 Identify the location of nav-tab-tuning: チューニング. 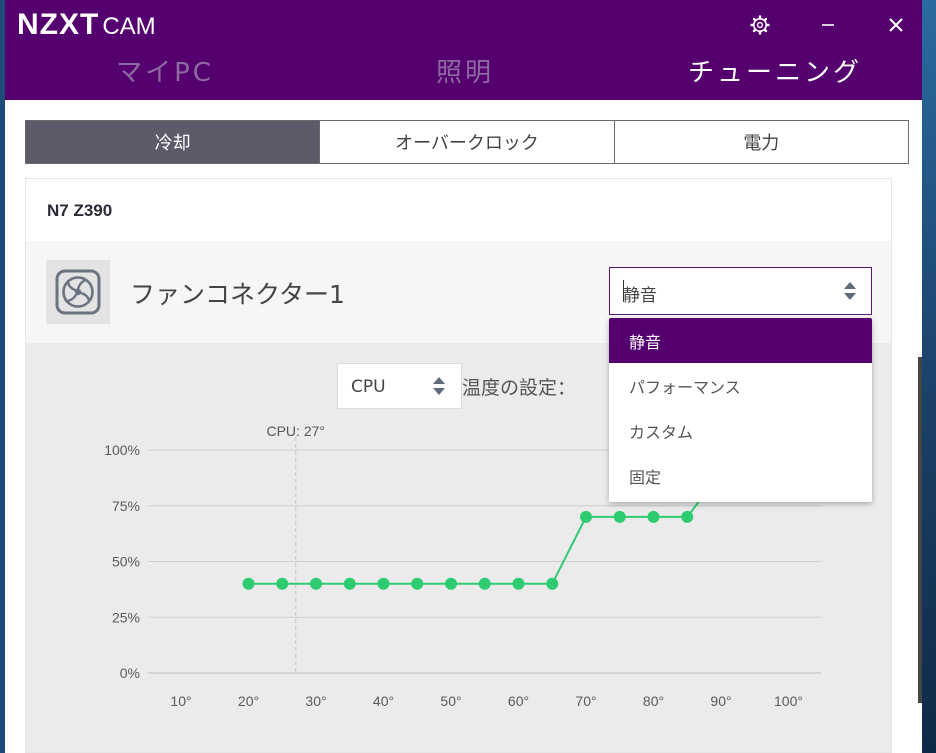
(775, 70).